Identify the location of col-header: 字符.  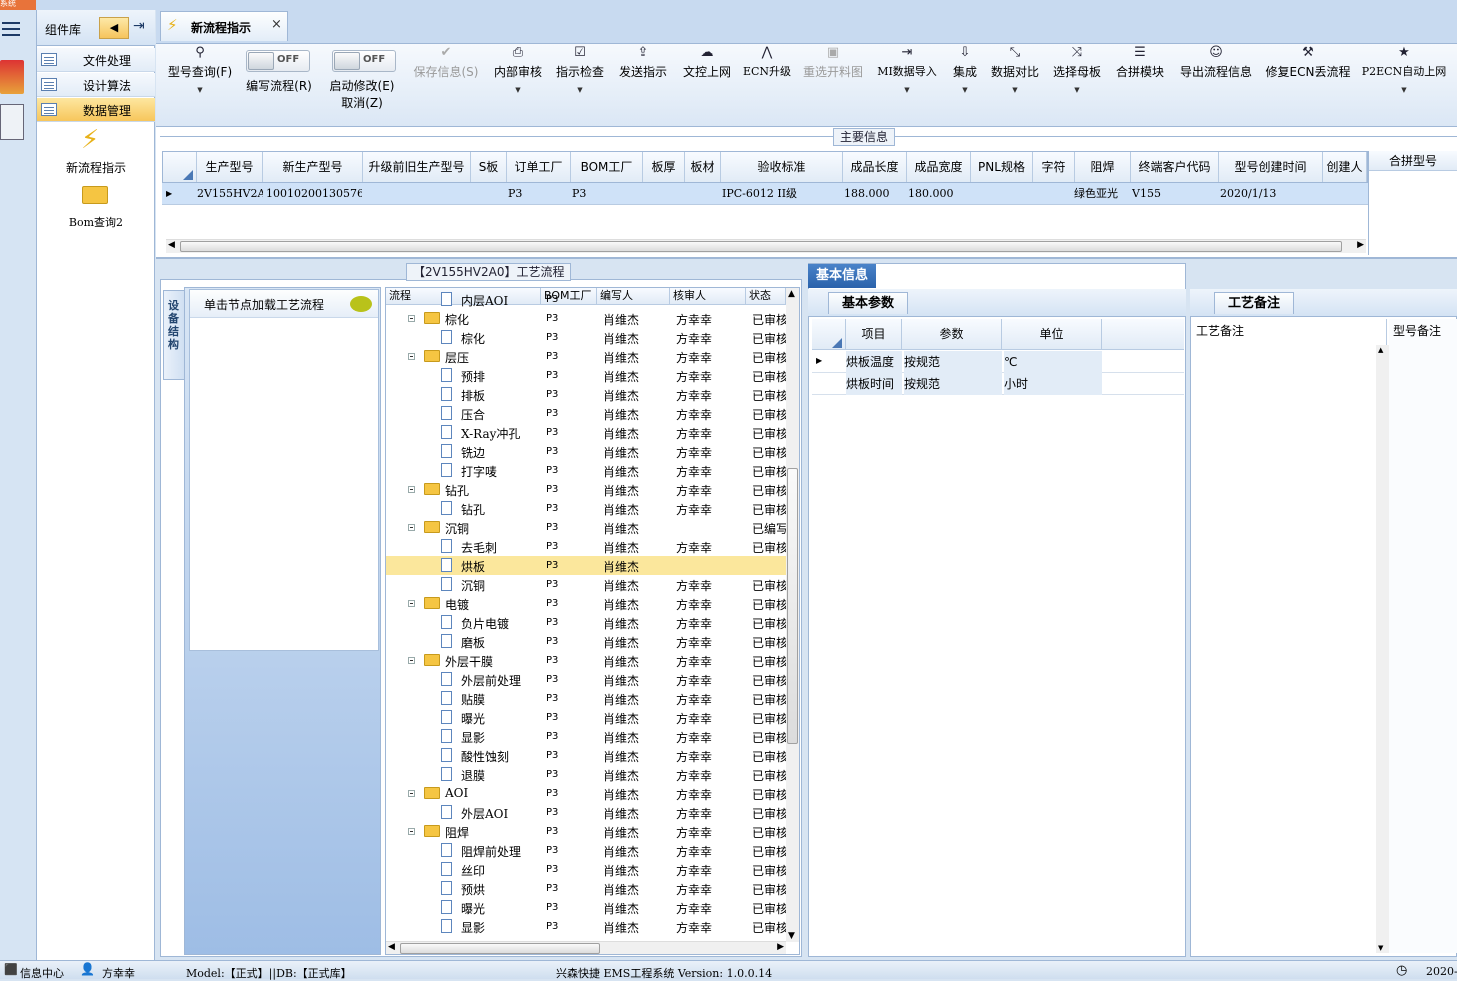
(1054, 167).